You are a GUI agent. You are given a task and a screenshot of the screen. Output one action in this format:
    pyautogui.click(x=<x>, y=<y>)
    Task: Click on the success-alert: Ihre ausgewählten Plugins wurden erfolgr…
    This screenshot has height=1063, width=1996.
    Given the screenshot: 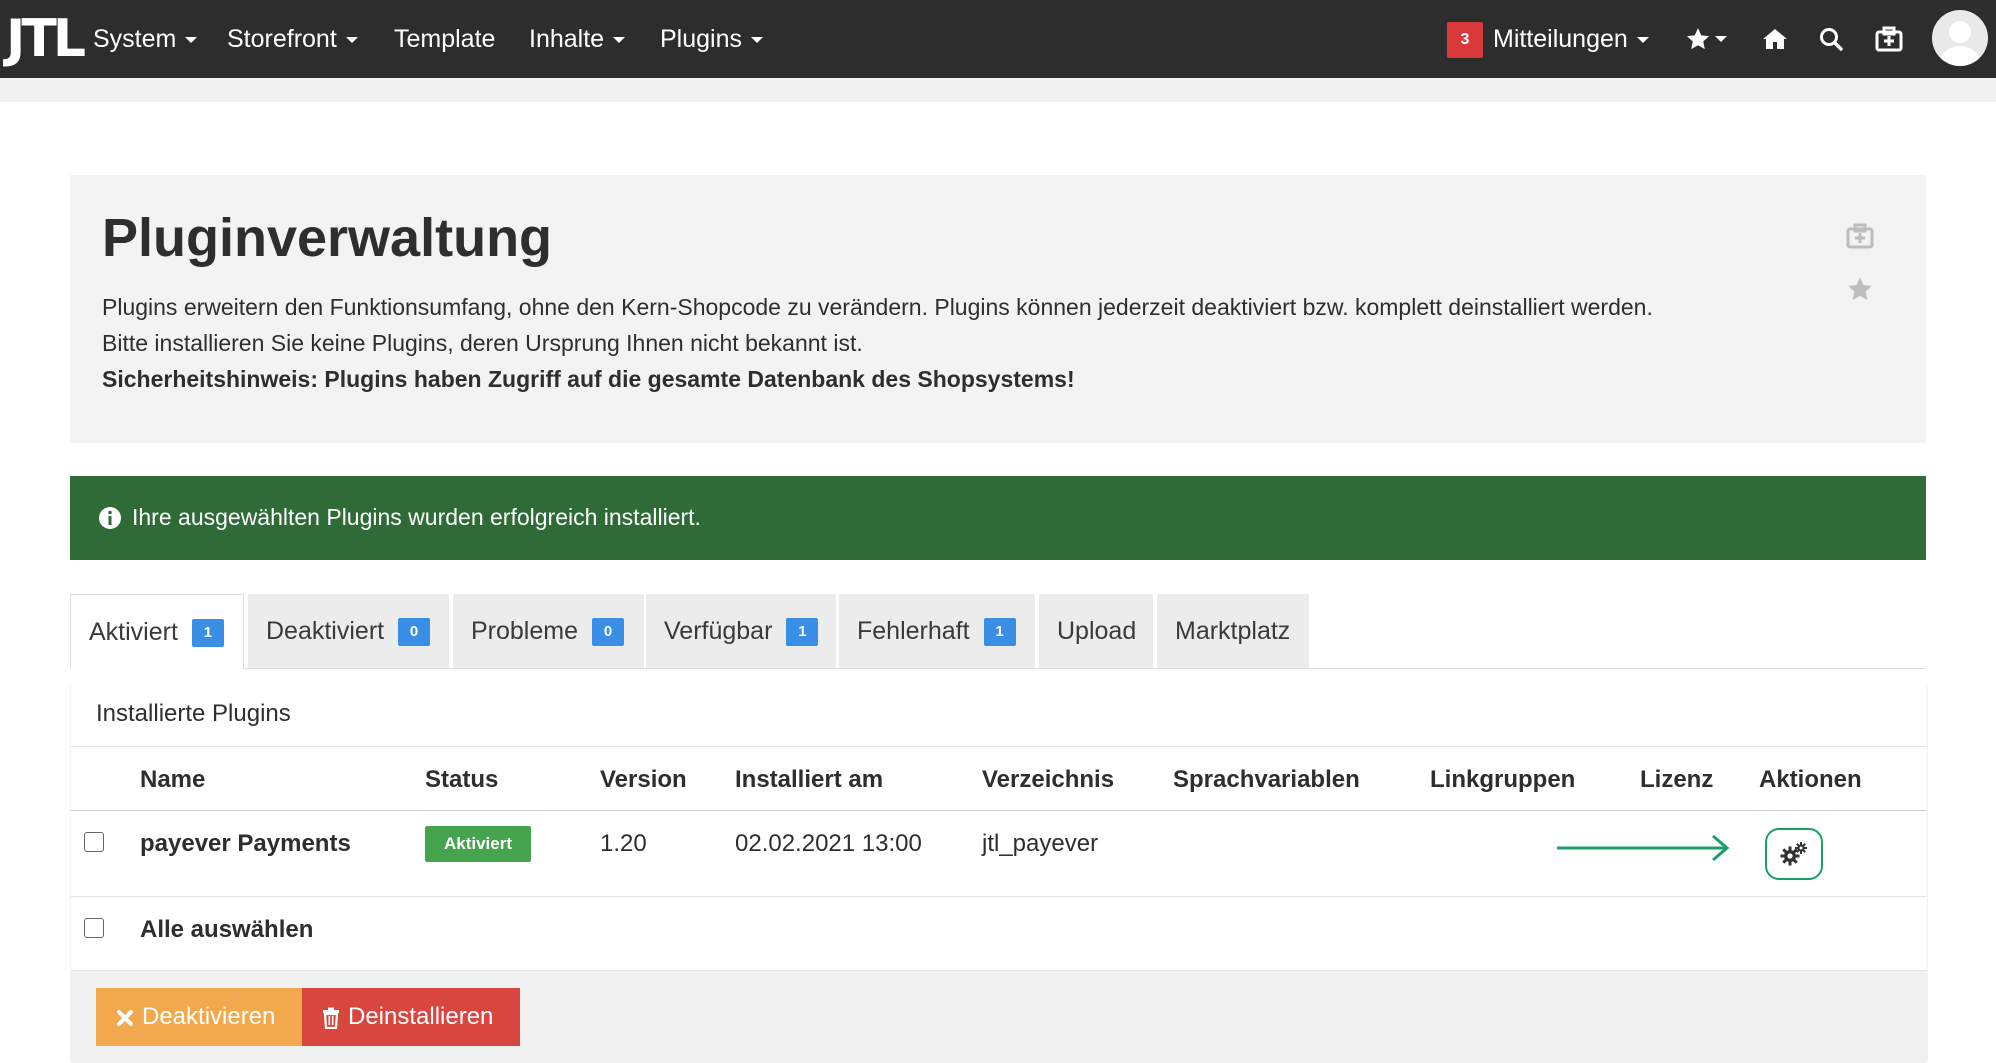 What is the action you would take?
    pyautogui.click(x=998, y=518)
    